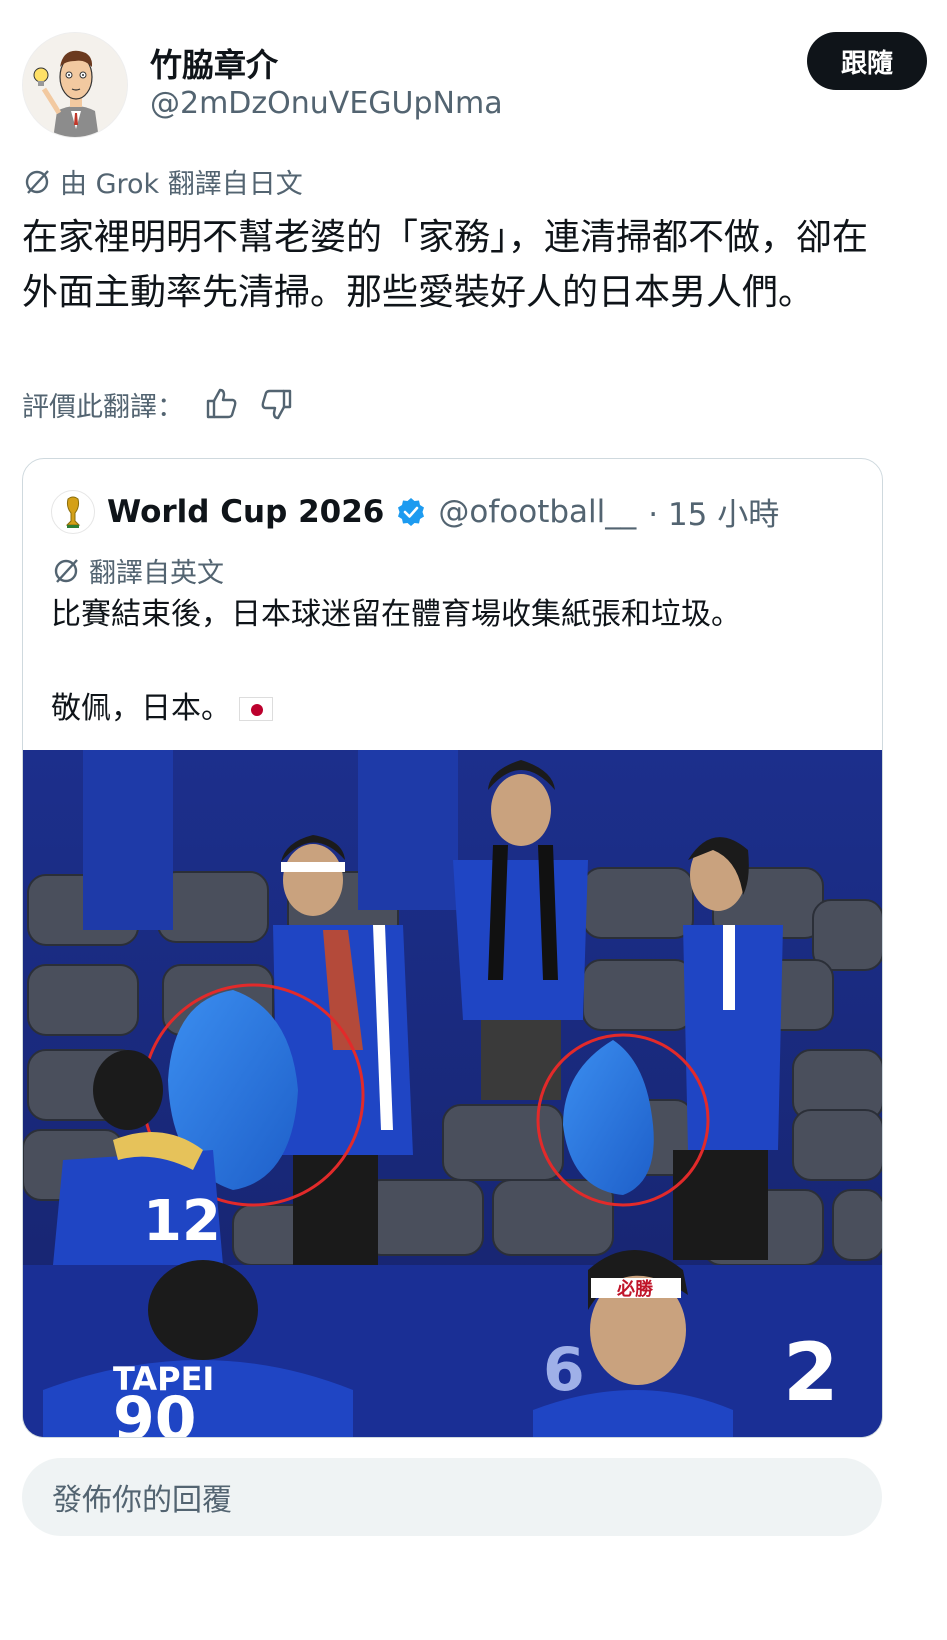  Describe the element at coordinates (867, 61) in the screenshot. I see `follow-button: 跟隨` at that location.